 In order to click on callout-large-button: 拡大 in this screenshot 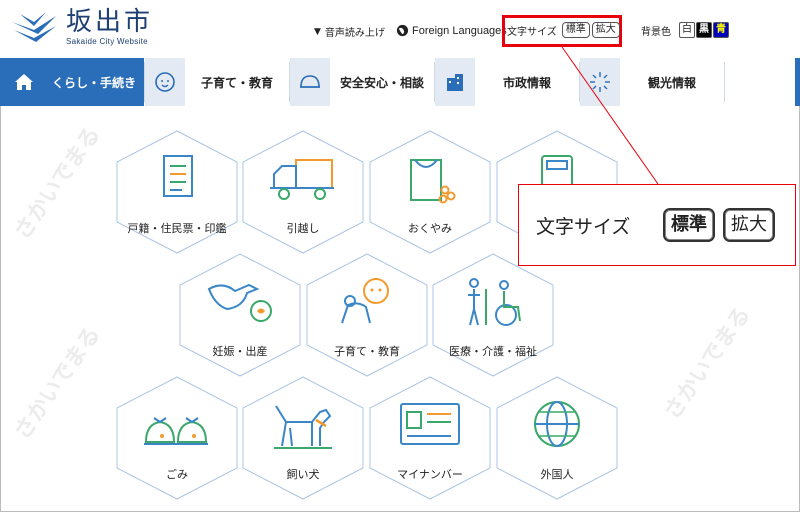, I will do `click(749, 225)`.